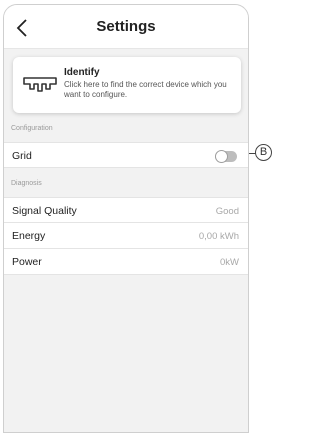 The height and width of the screenshot is (434, 320). I want to click on energy-row: Energy 0,00 kWh, so click(126, 236).